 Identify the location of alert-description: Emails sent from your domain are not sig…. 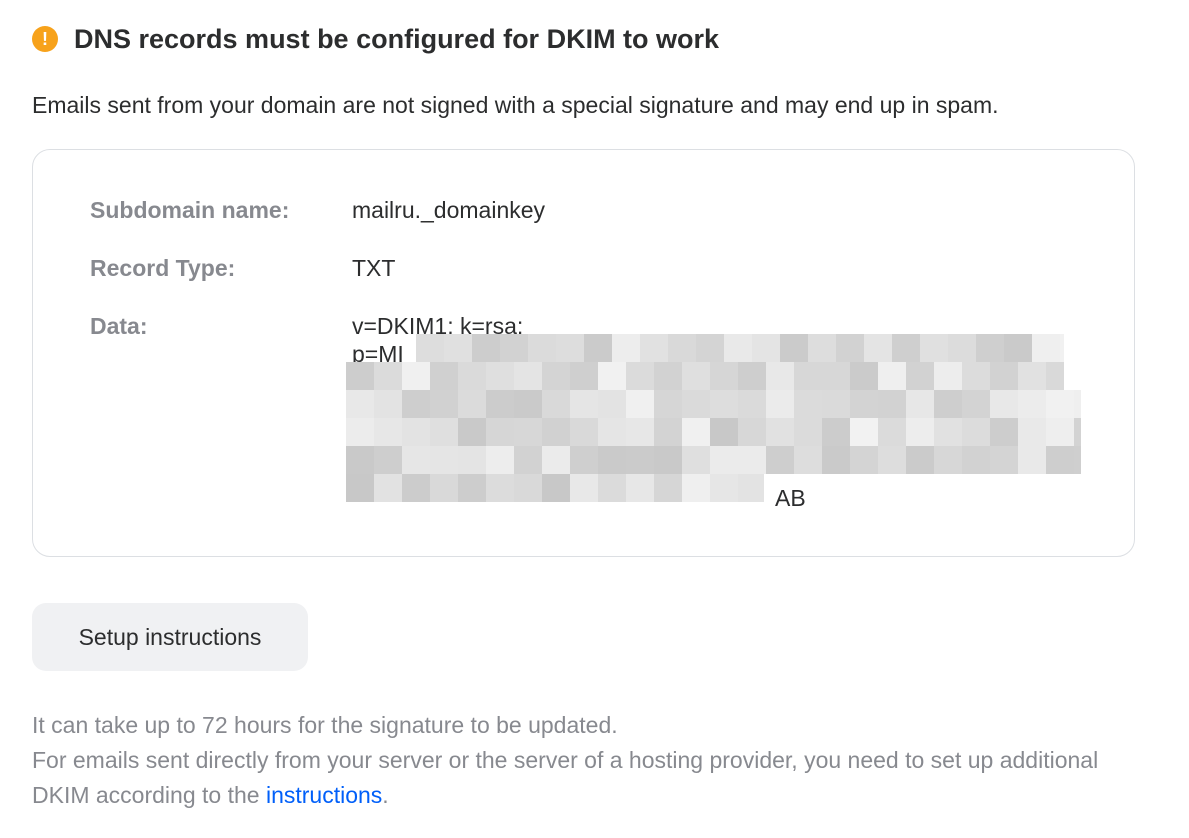
(515, 105).